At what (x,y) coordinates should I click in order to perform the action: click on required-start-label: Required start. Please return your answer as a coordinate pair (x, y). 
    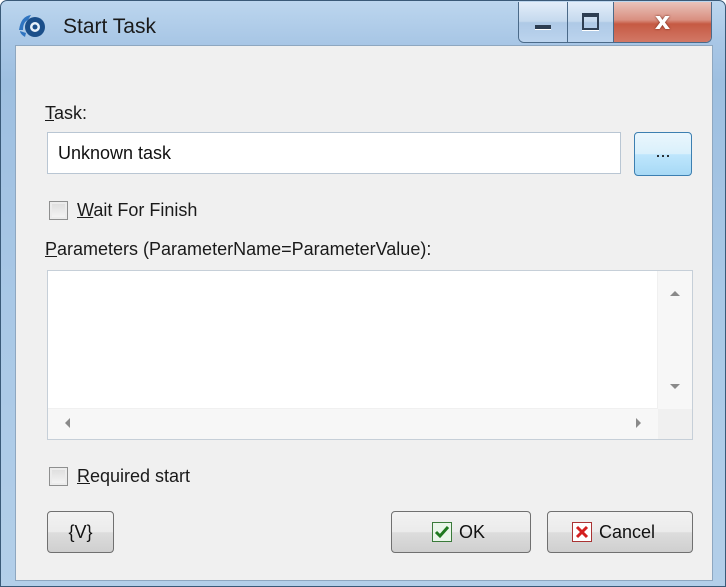
    Looking at the image, I should click on (133, 476).